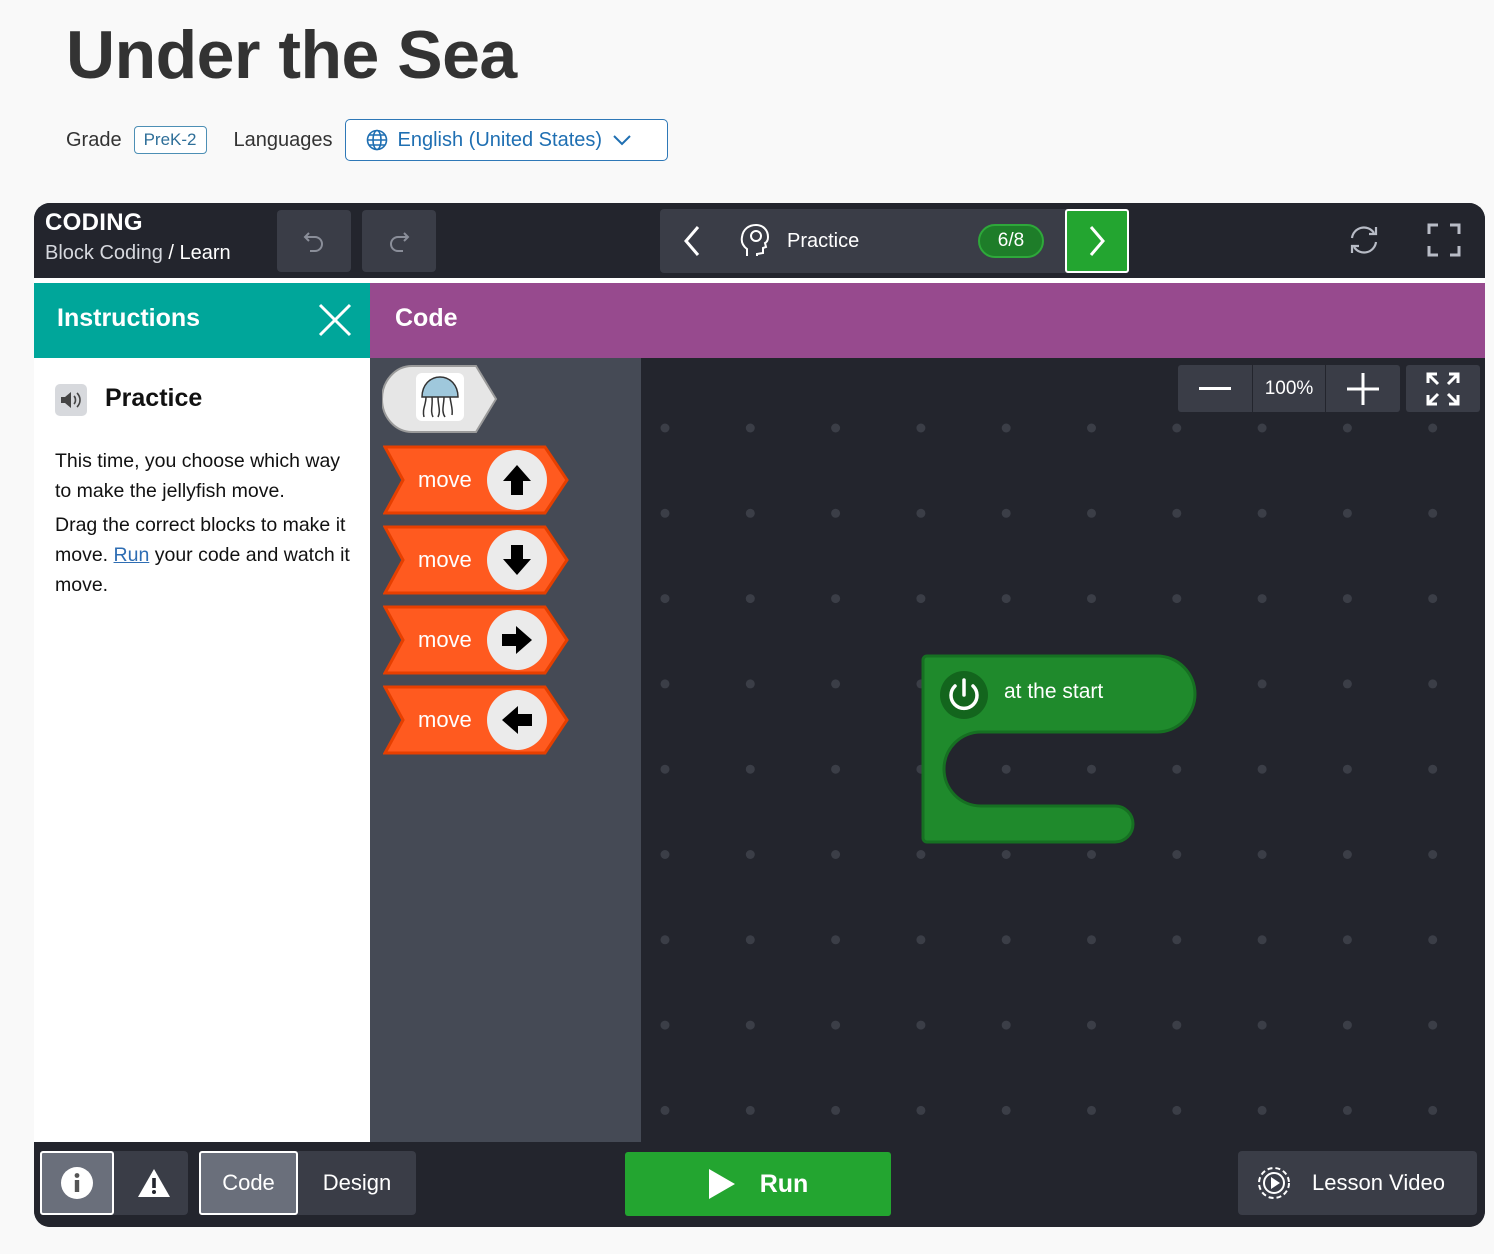 The height and width of the screenshot is (1254, 1494). Describe the element at coordinates (94, 139) in the screenshot. I see `grade-label: Grade` at that location.